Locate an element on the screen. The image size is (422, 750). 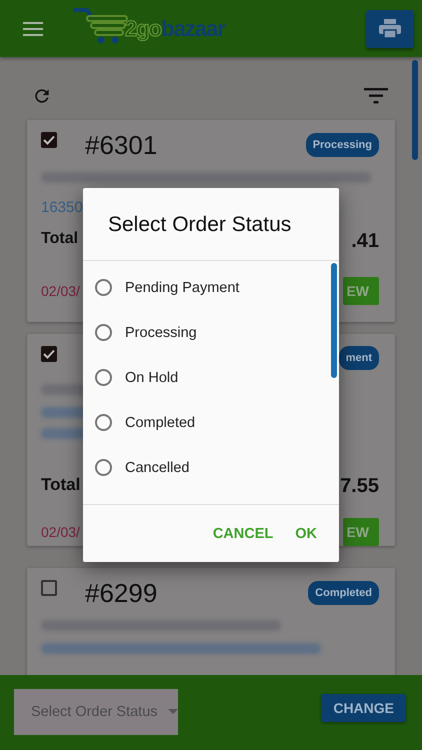
total-amount: 7.55 is located at coordinates (359, 486).